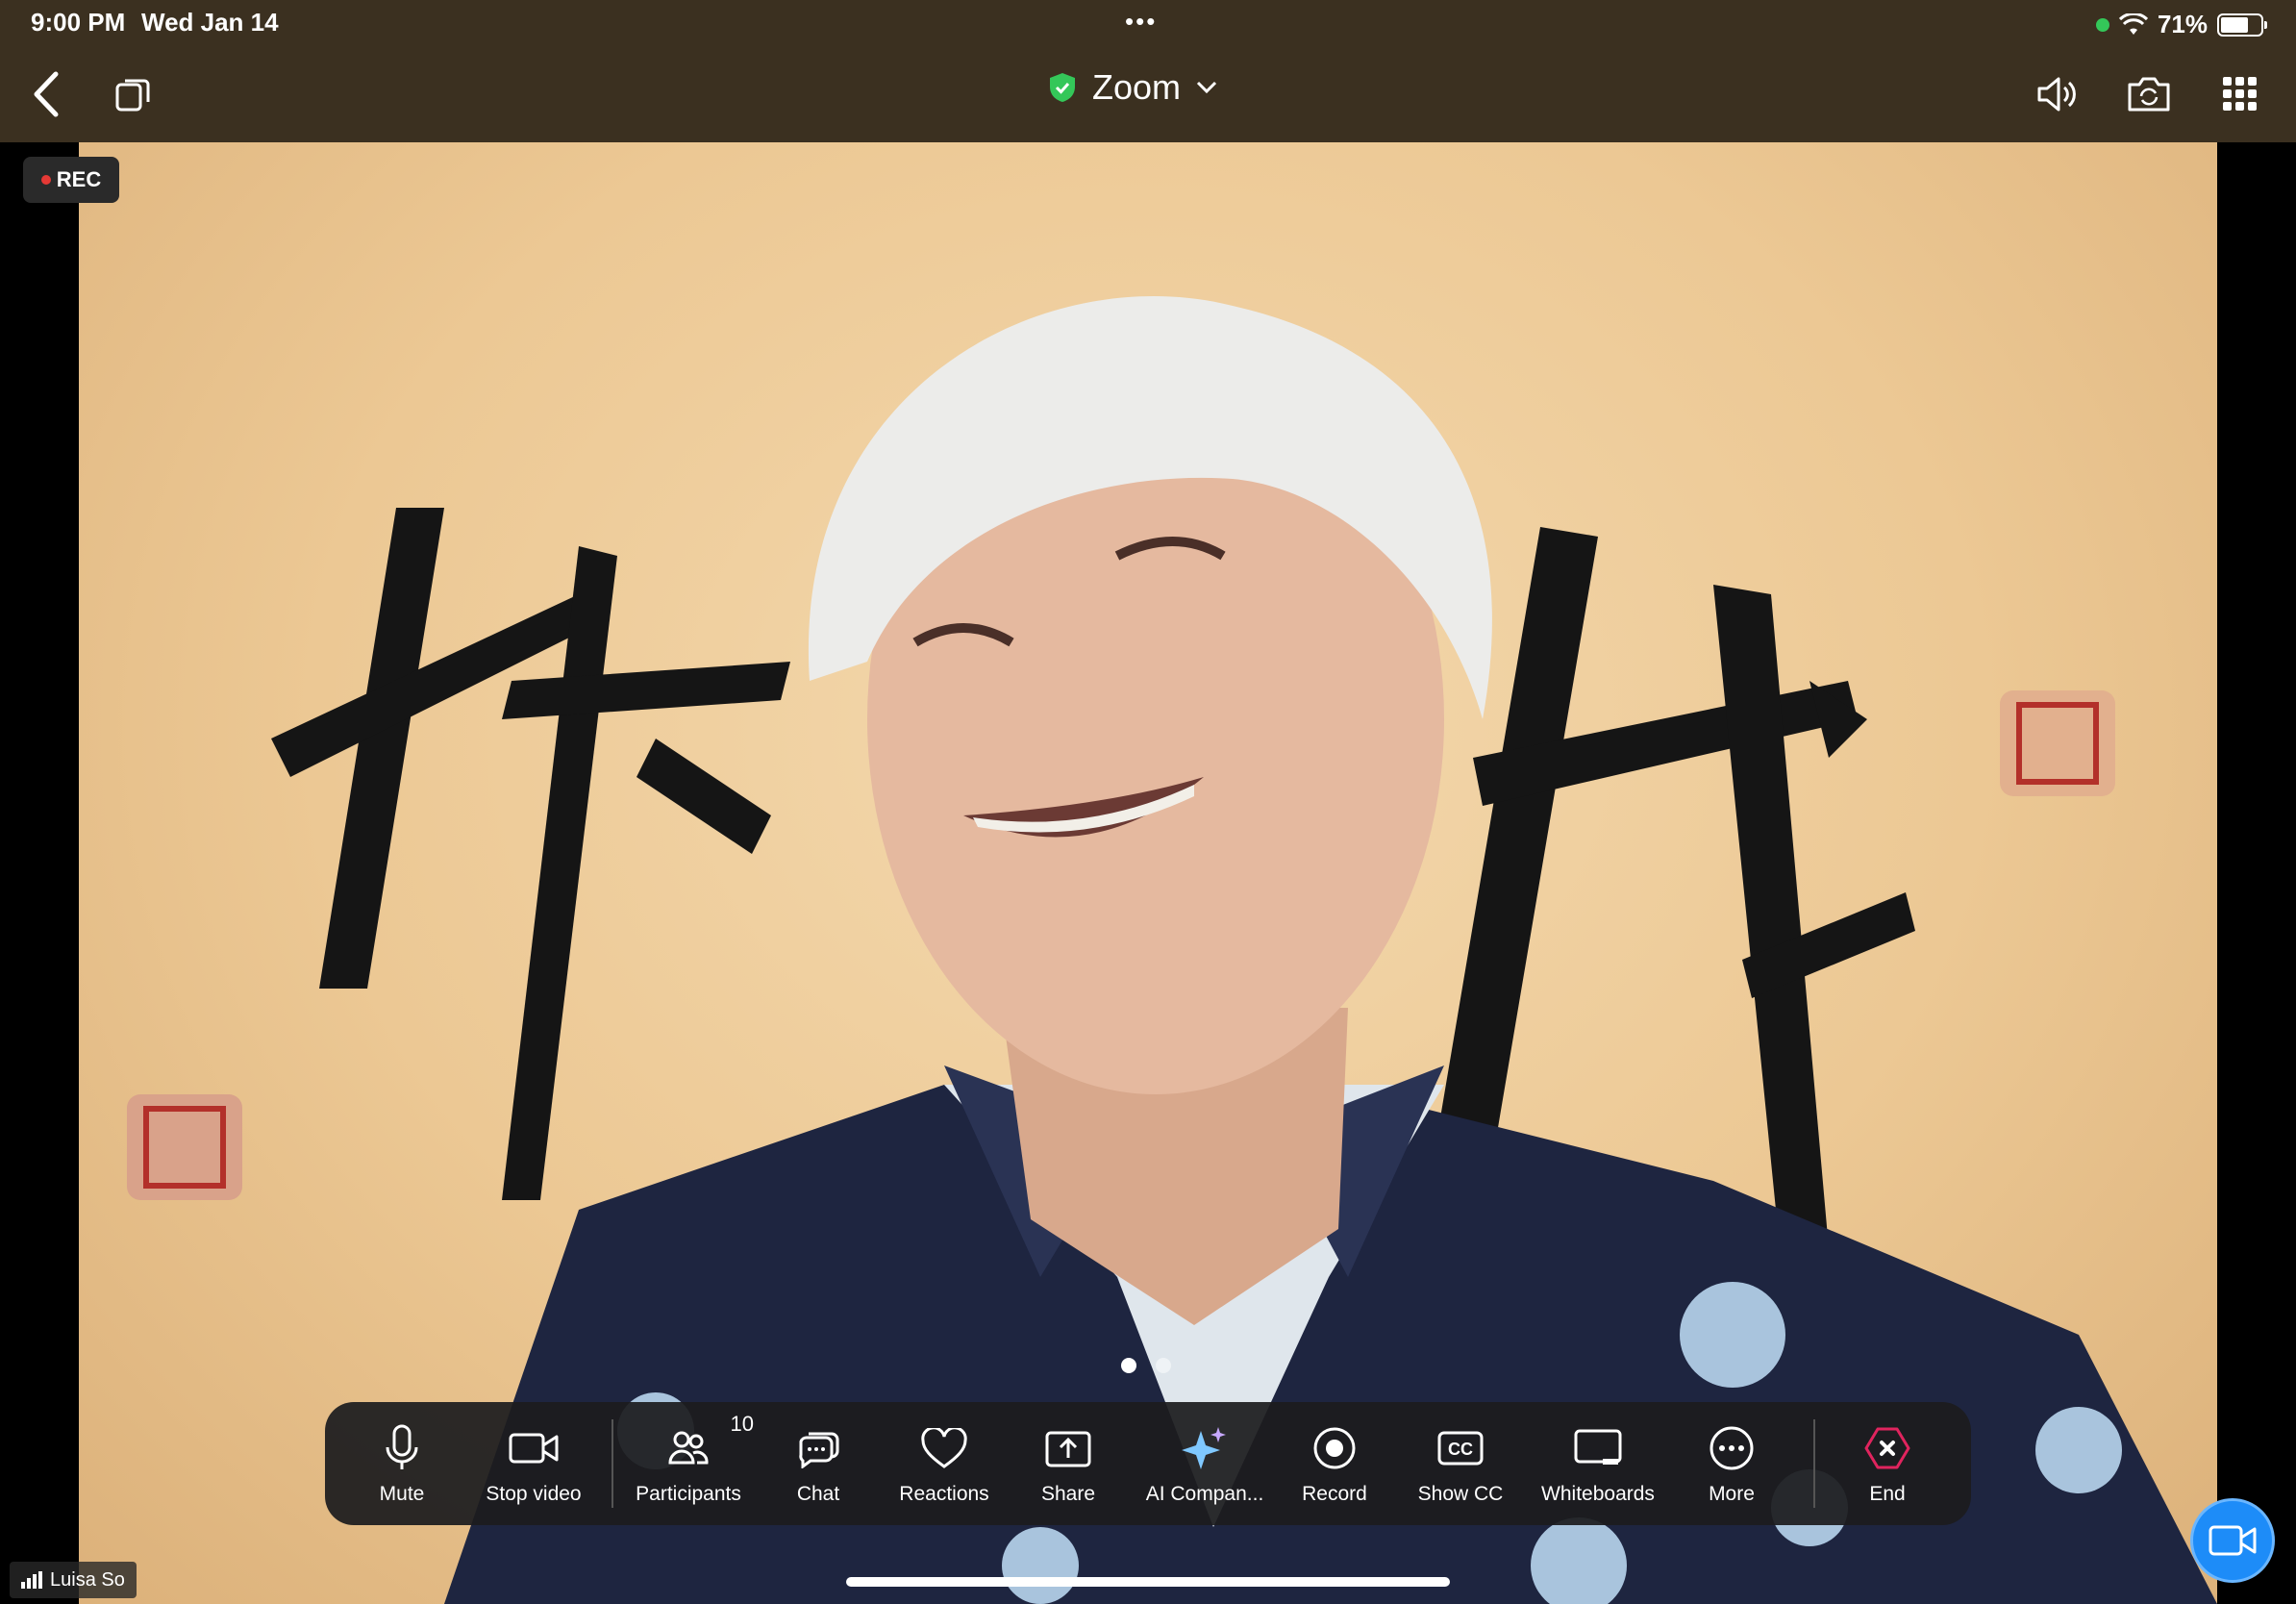  What do you see at coordinates (944, 1448) in the screenshot?
I see `heart-icon` at bounding box center [944, 1448].